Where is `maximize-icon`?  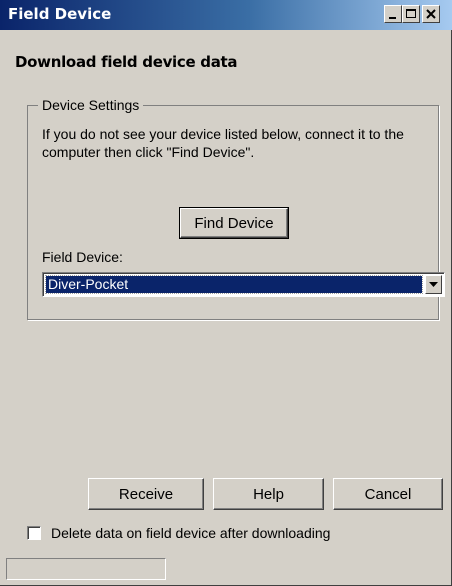
maximize-icon is located at coordinates (411, 13).